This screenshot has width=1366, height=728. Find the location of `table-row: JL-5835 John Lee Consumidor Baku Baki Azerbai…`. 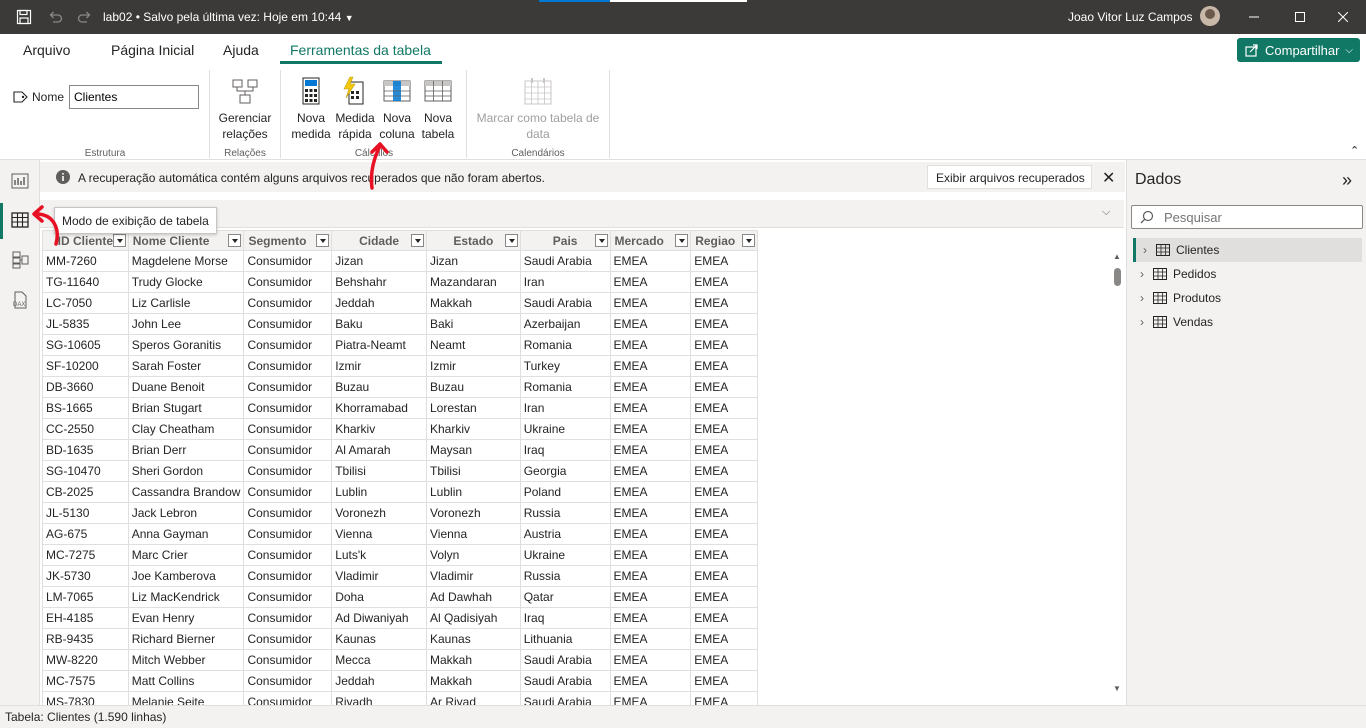

table-row: JL-5835 John Lee Consumidor Baku Baki Azerbai… is located at coordinates (400, 324).